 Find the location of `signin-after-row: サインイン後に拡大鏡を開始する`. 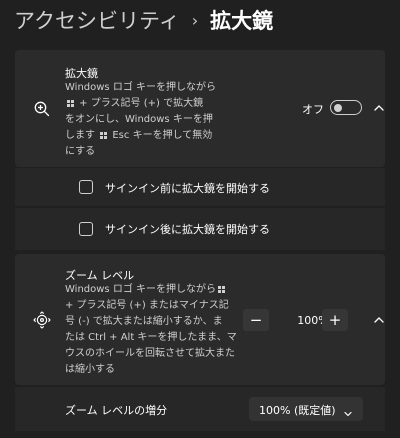

signin-after-row: サインイン後に拡大鏡を開始する is located at coordinates (200, 229).